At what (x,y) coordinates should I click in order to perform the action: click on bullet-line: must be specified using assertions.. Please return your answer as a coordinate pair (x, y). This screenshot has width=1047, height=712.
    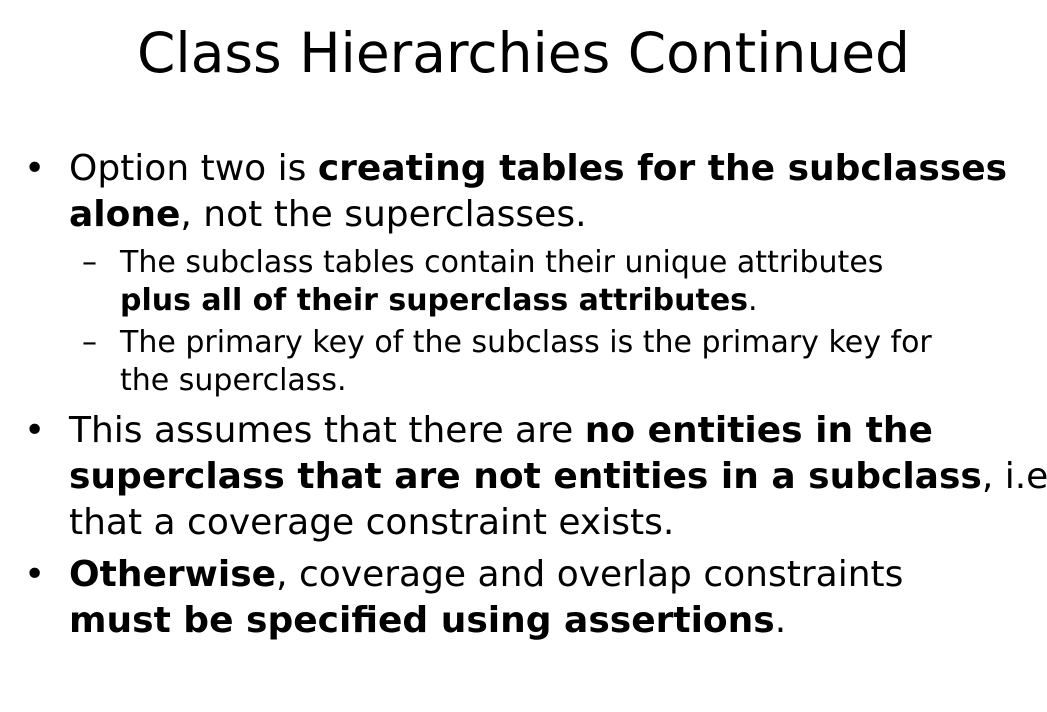
    Looking at the image, I should click on (551, 621).